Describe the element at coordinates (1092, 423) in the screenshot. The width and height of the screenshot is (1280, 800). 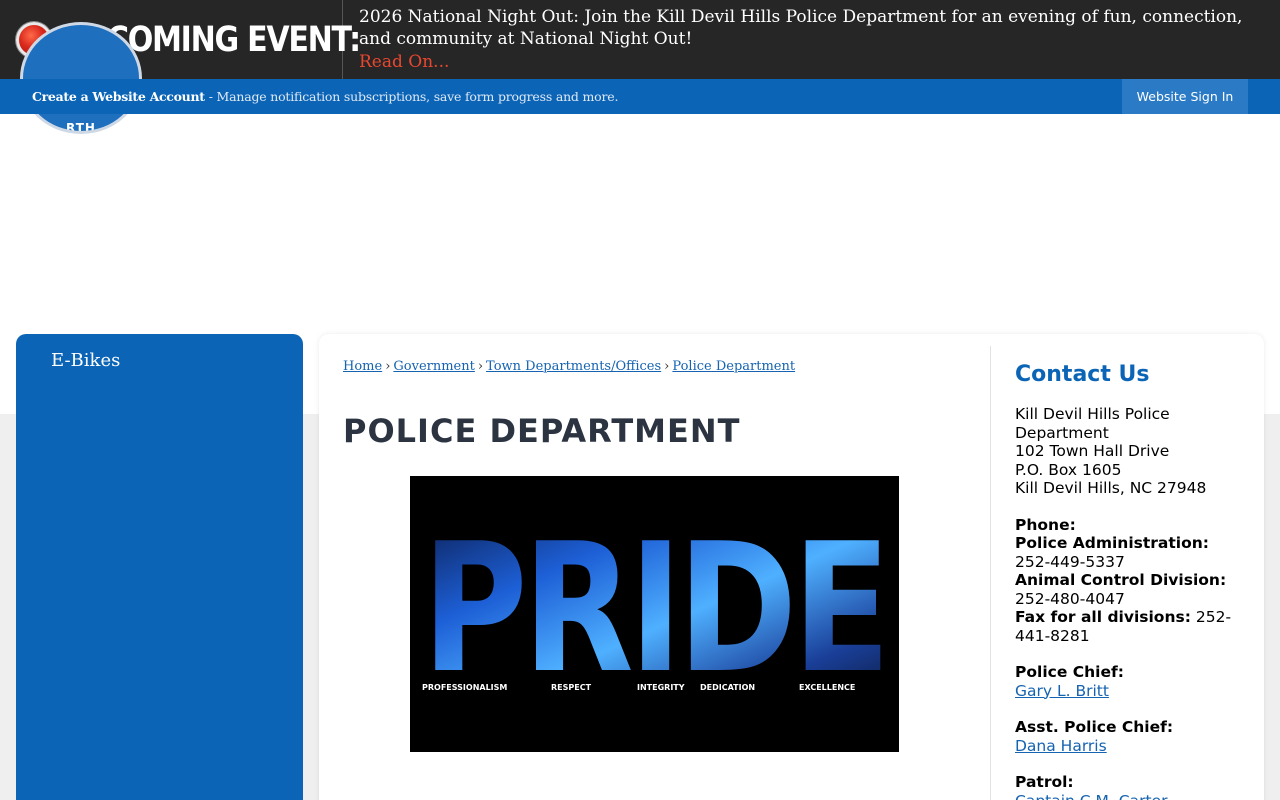
I see `address-line: Kill Devil Hills Police Department` at that location.